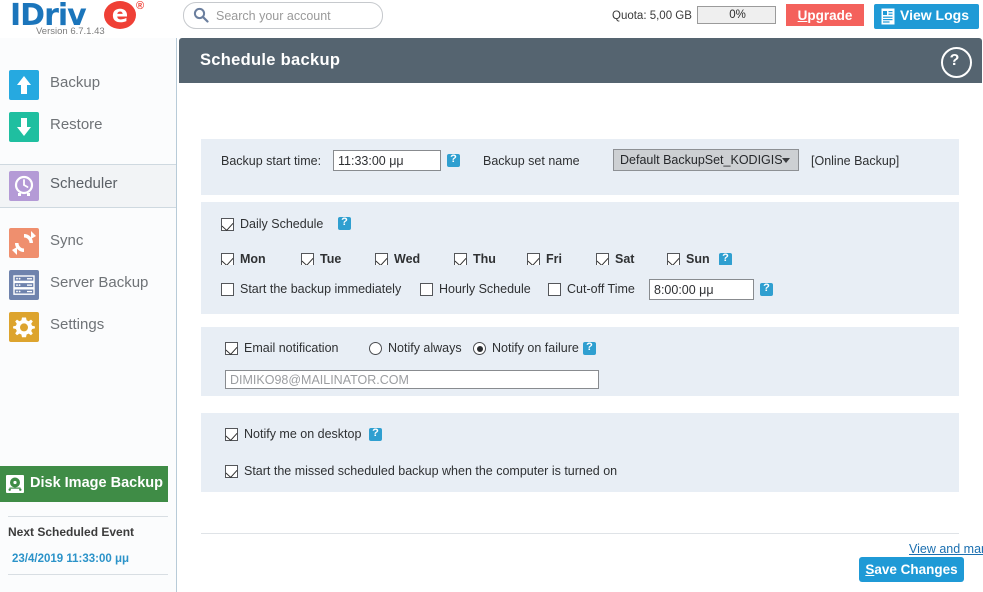  I want to click on sidebar-item-server-backup: Server Backup, so click(88, 285).